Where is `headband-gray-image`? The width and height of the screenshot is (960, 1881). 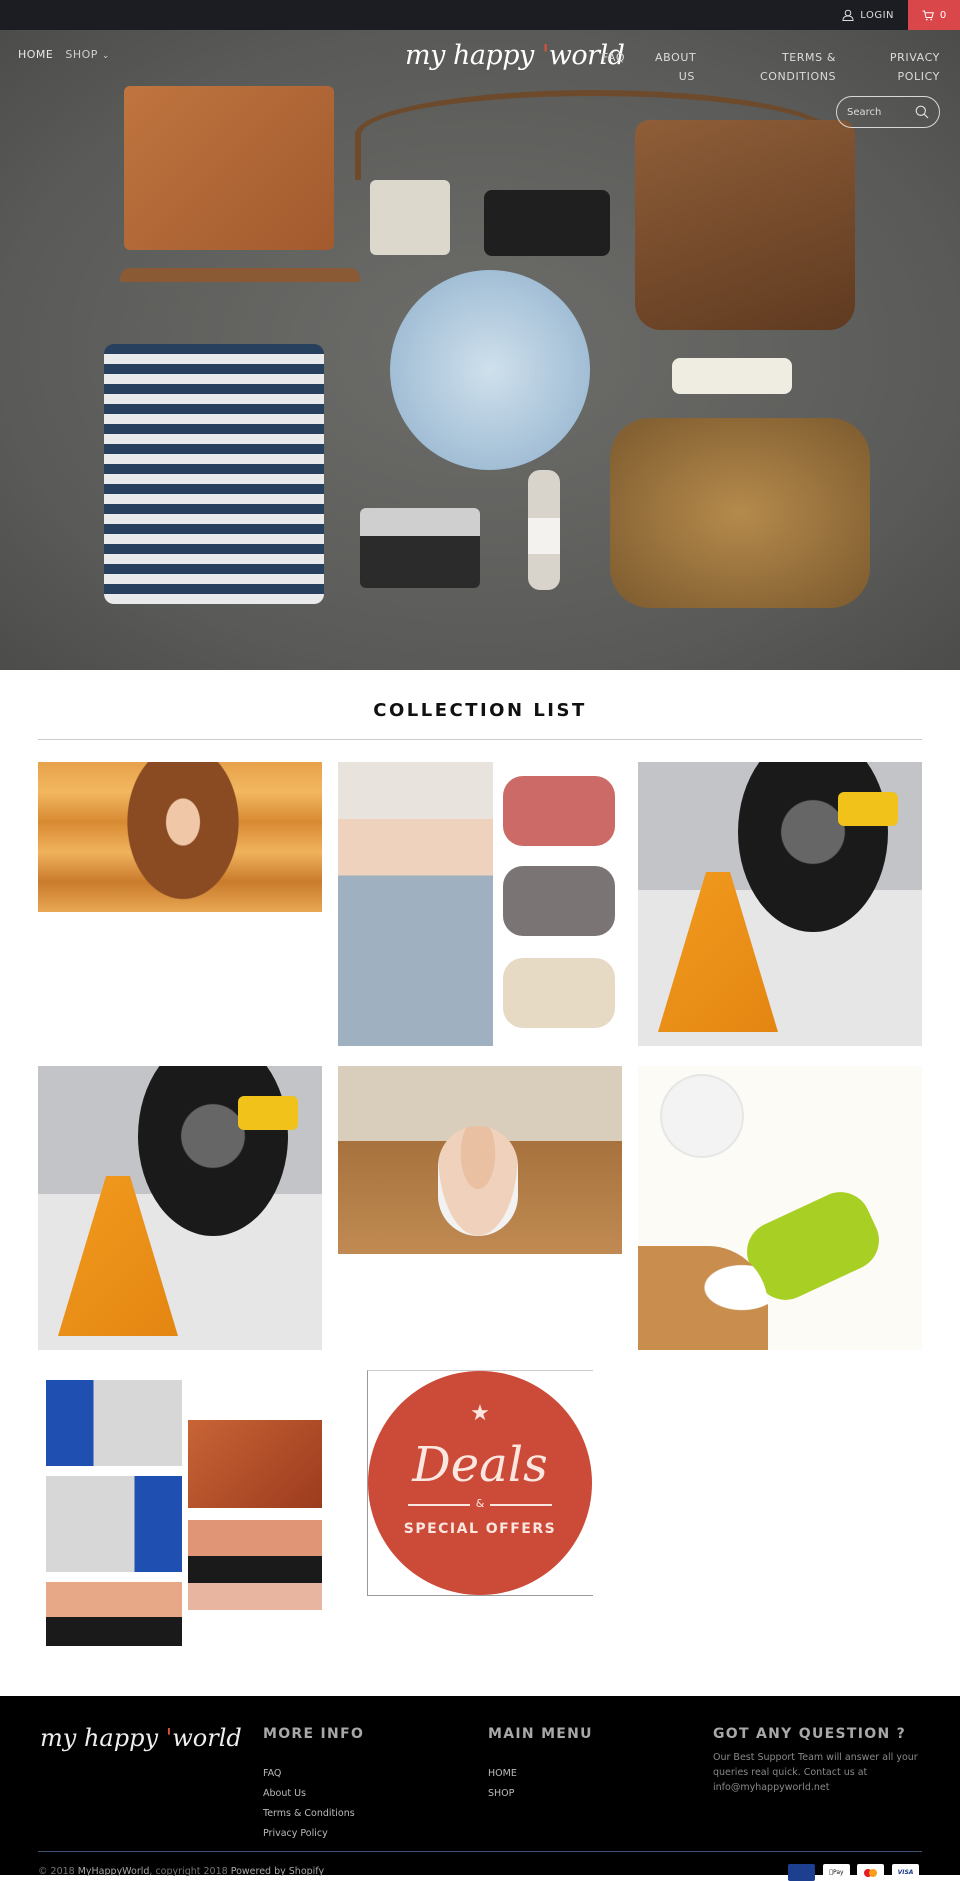
headband-gray-image is located at coordinates (559, 901).